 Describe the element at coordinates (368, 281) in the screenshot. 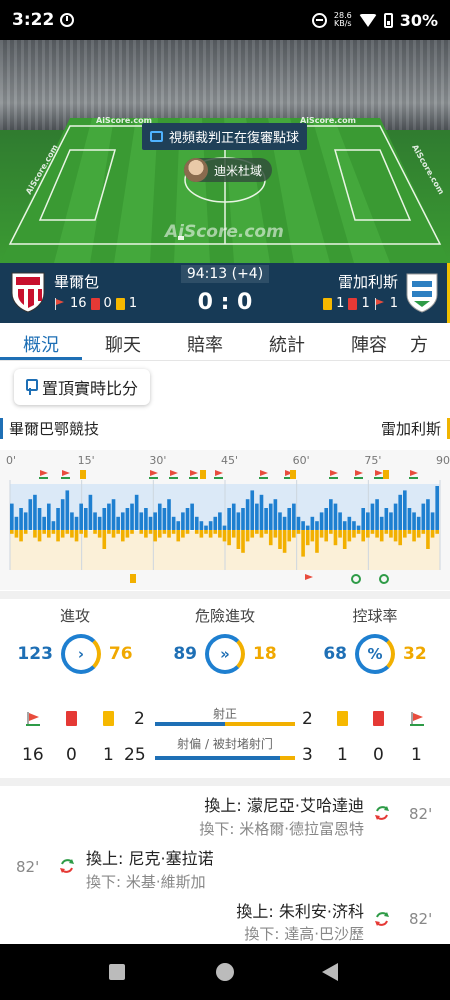

I see `away-team-name: 雷加利斯` at that location.